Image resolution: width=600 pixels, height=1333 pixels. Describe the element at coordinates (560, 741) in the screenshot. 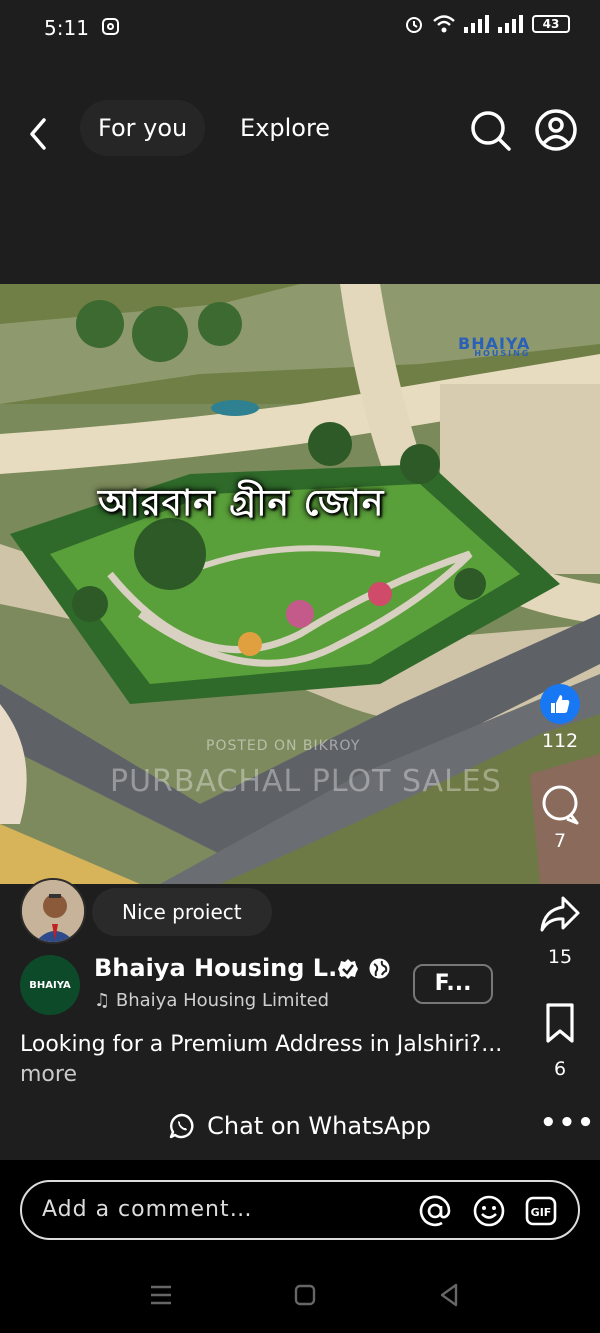

I see `like-count: 112` at that location.